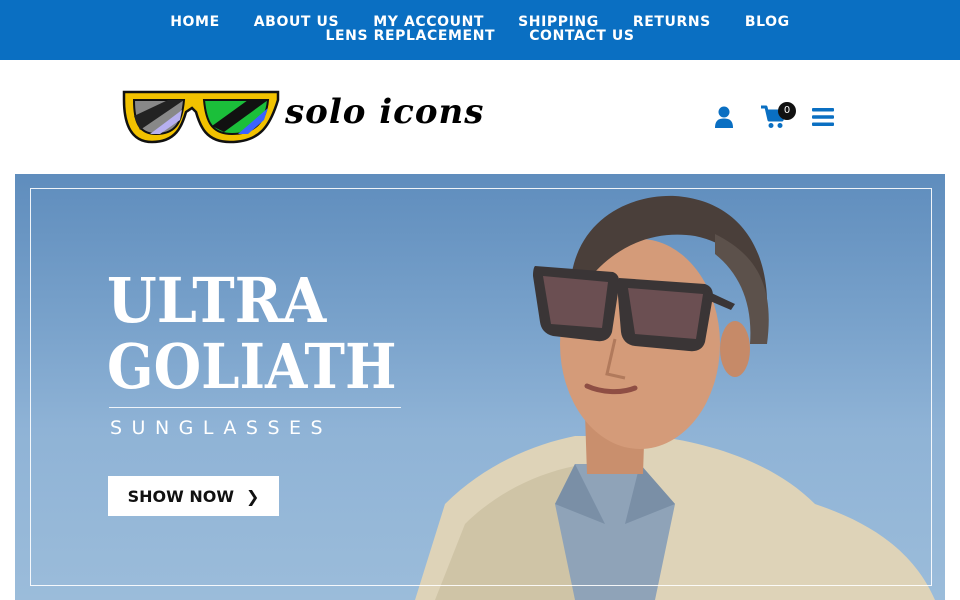 The height and width of the screenshot is (600, 960). I want to click on nav-lens-replacement: LENS REPLACEMENT, so click(410, 36).